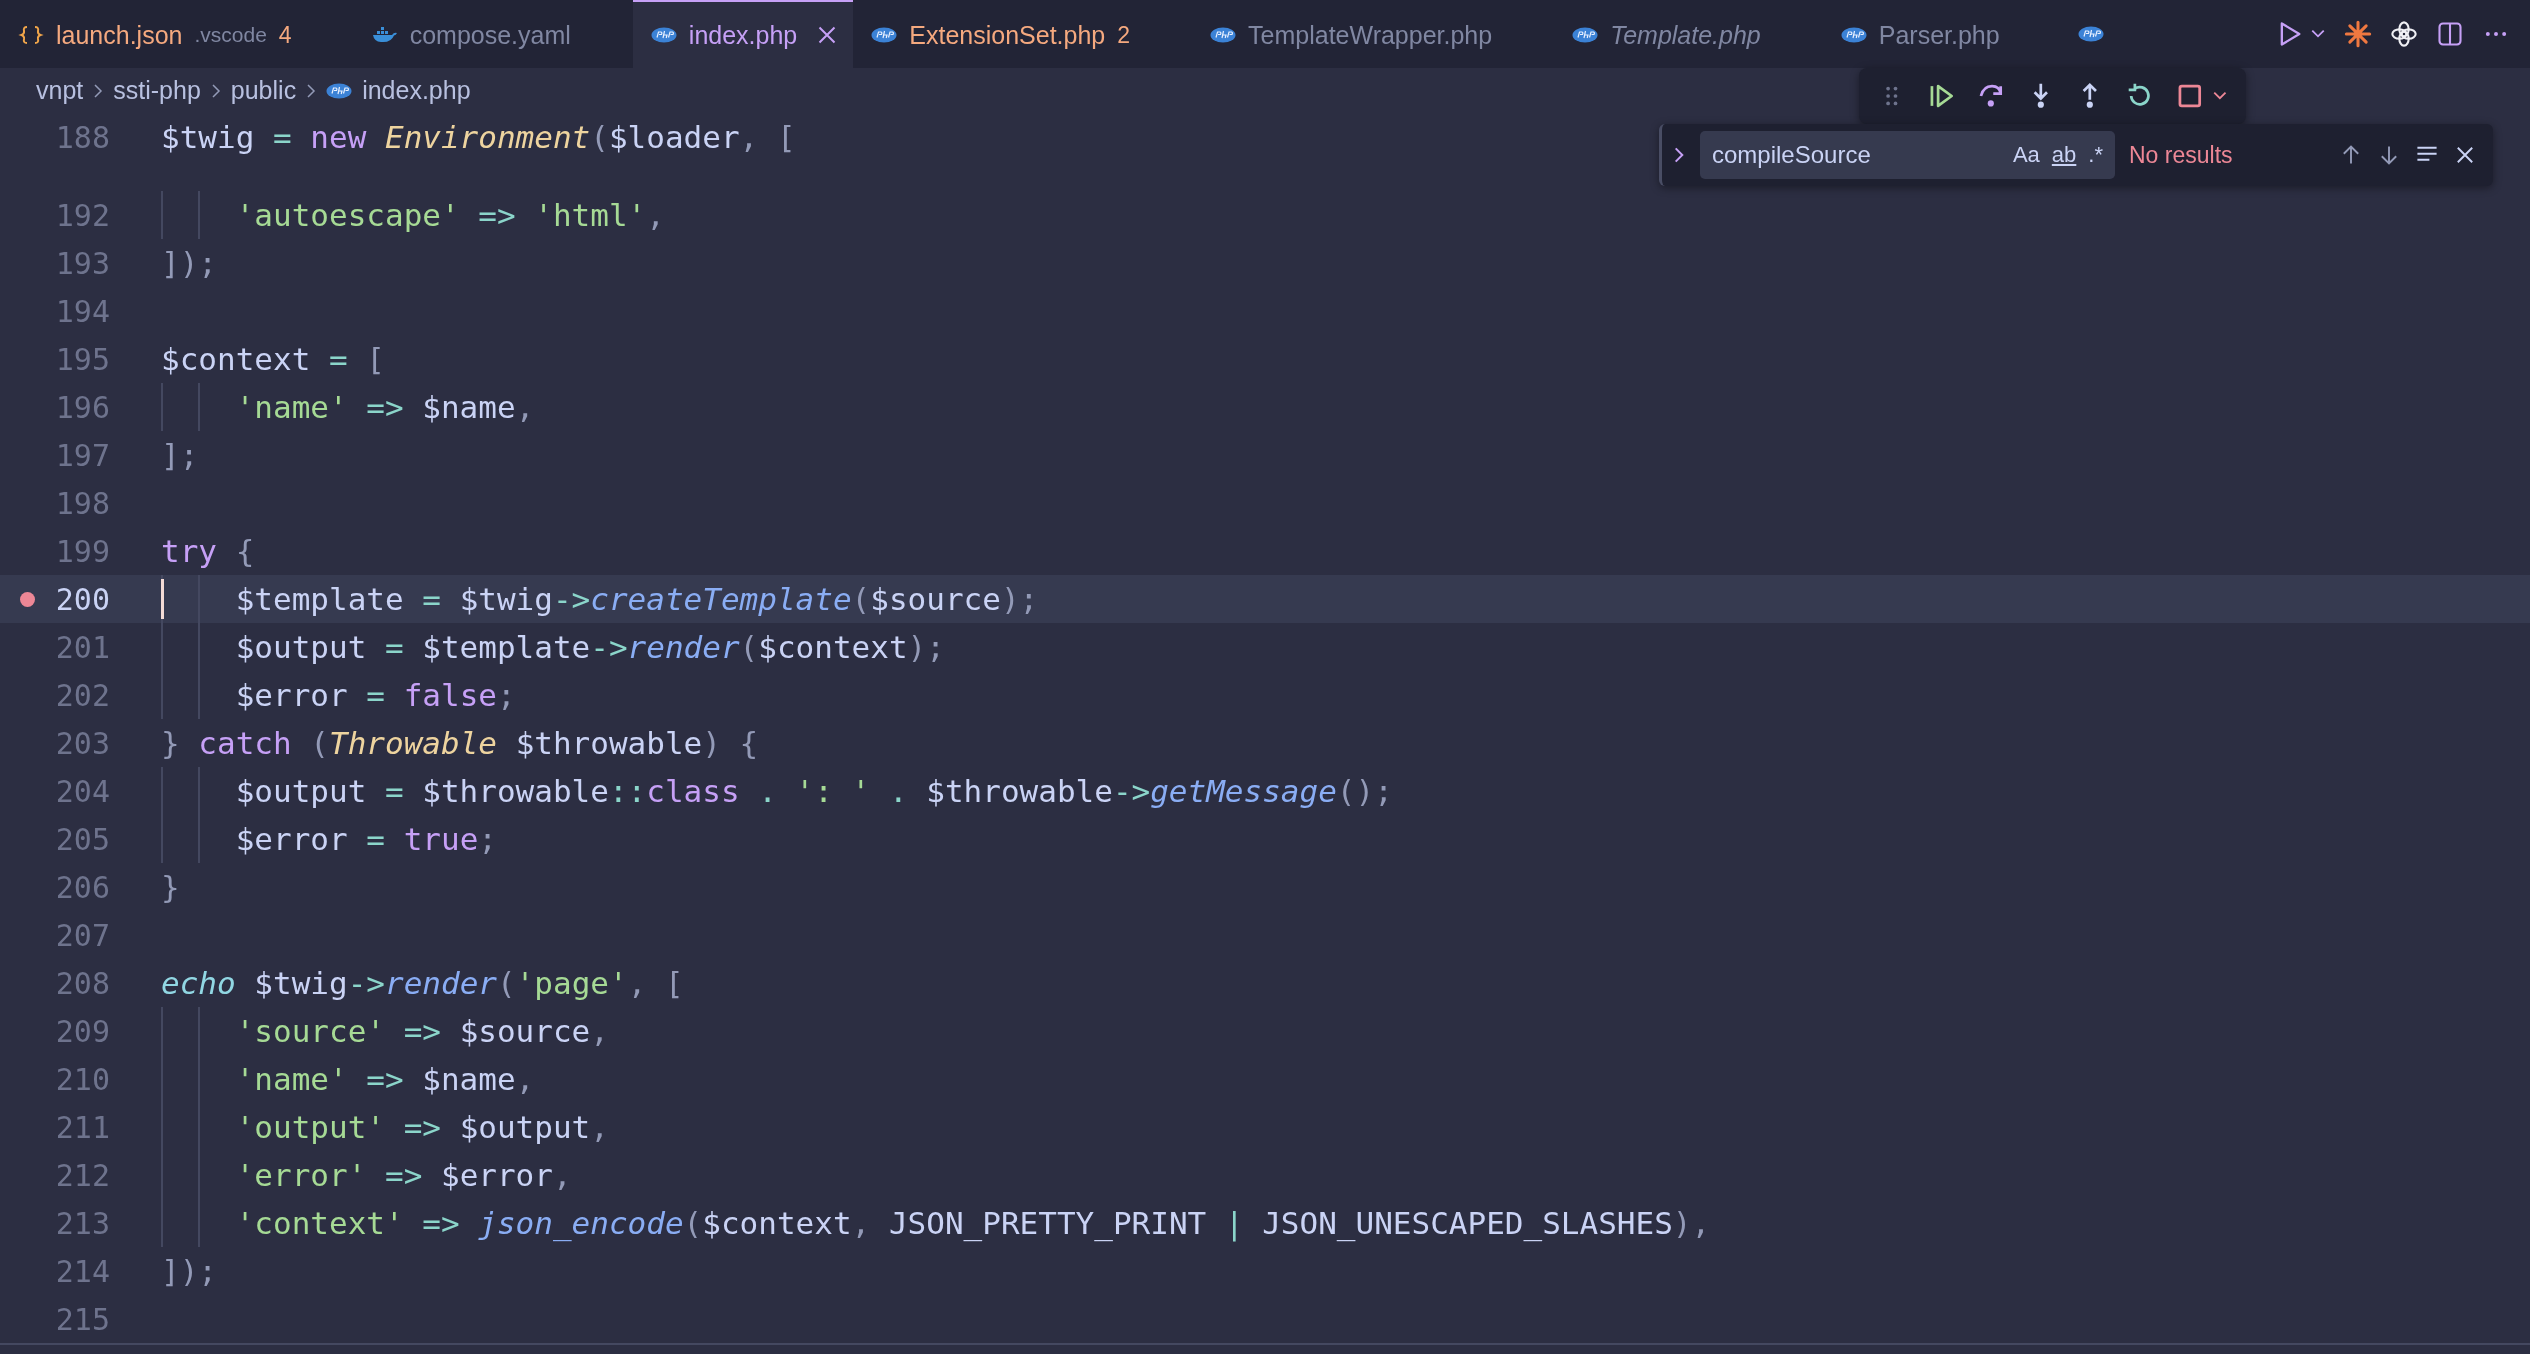 This screenshot has height=1354, width=2530. I want to click on code-line: $context = [, so click(273, 359).